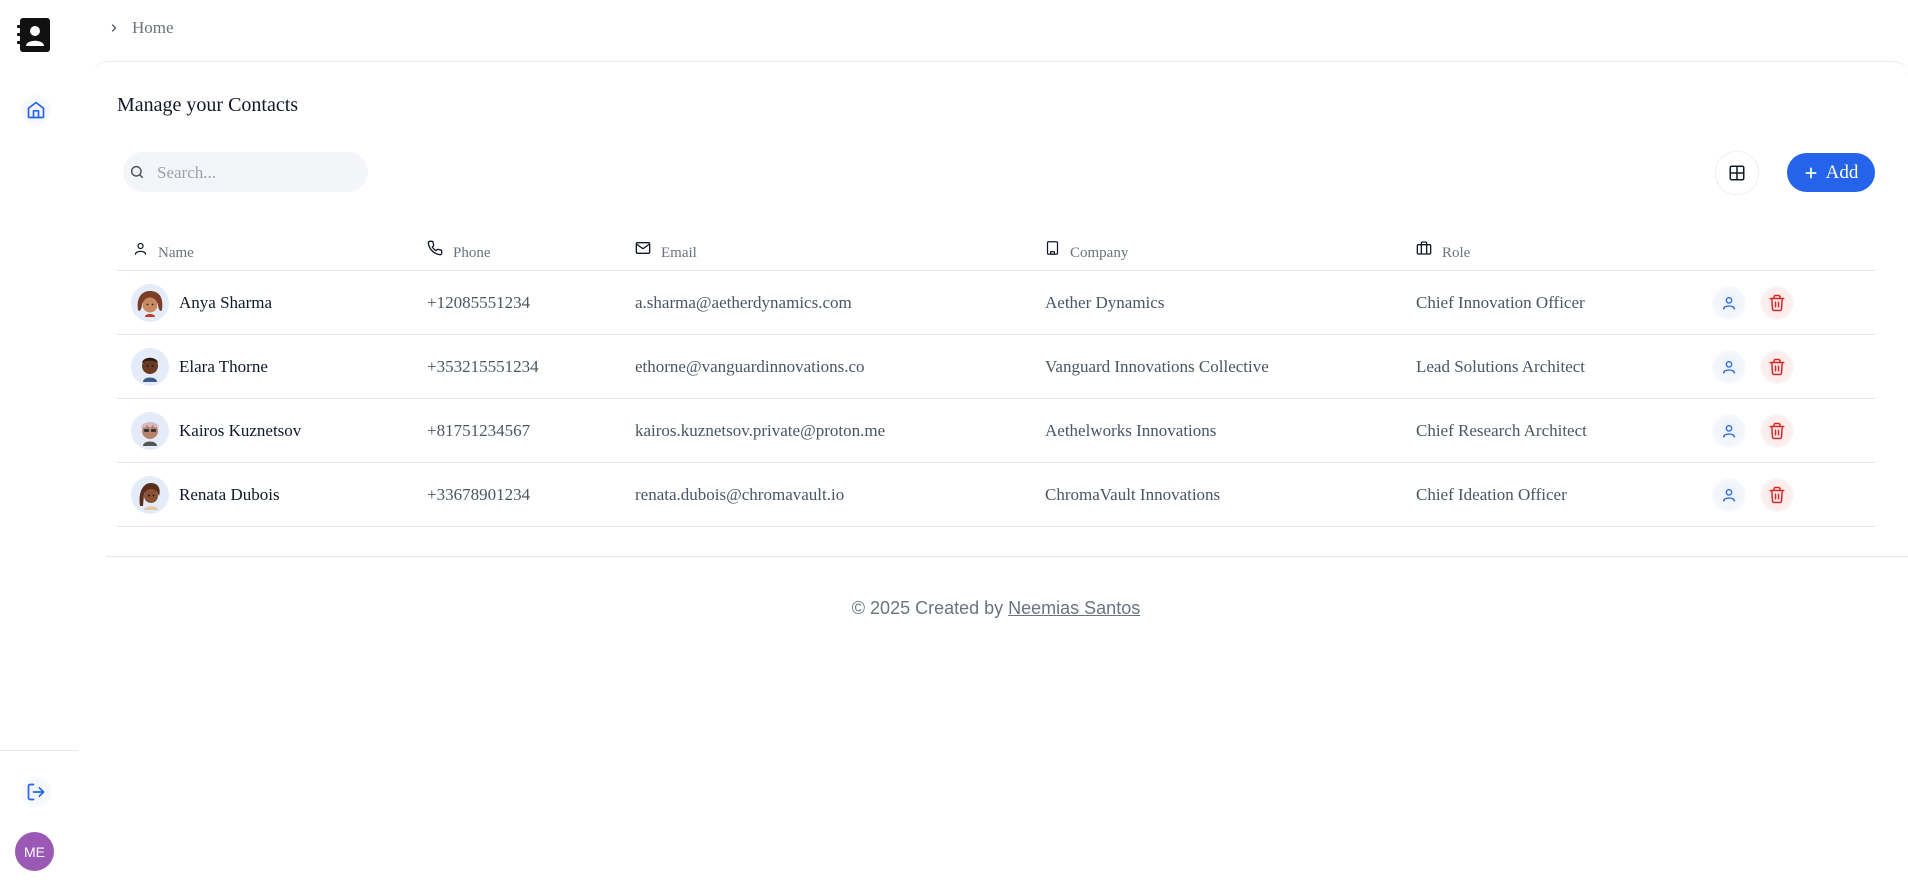 The height and width of the screenshot is (888, 1908). Describe the element at coordinates (824, 251) in the screenshot. I see `column-header-email: Email` at that location.